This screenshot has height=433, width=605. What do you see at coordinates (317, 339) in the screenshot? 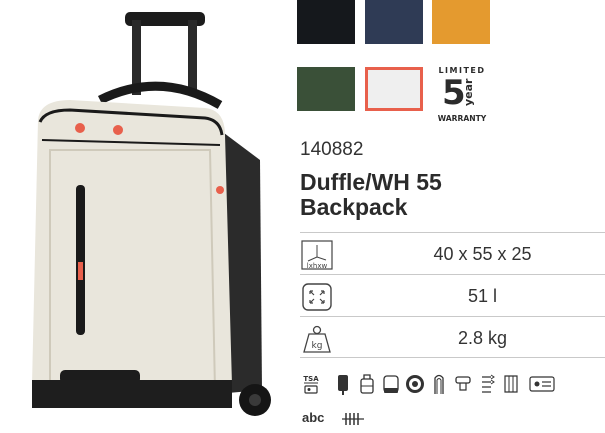
I see `weight-icon: kg` at bounding box center [317, 339].